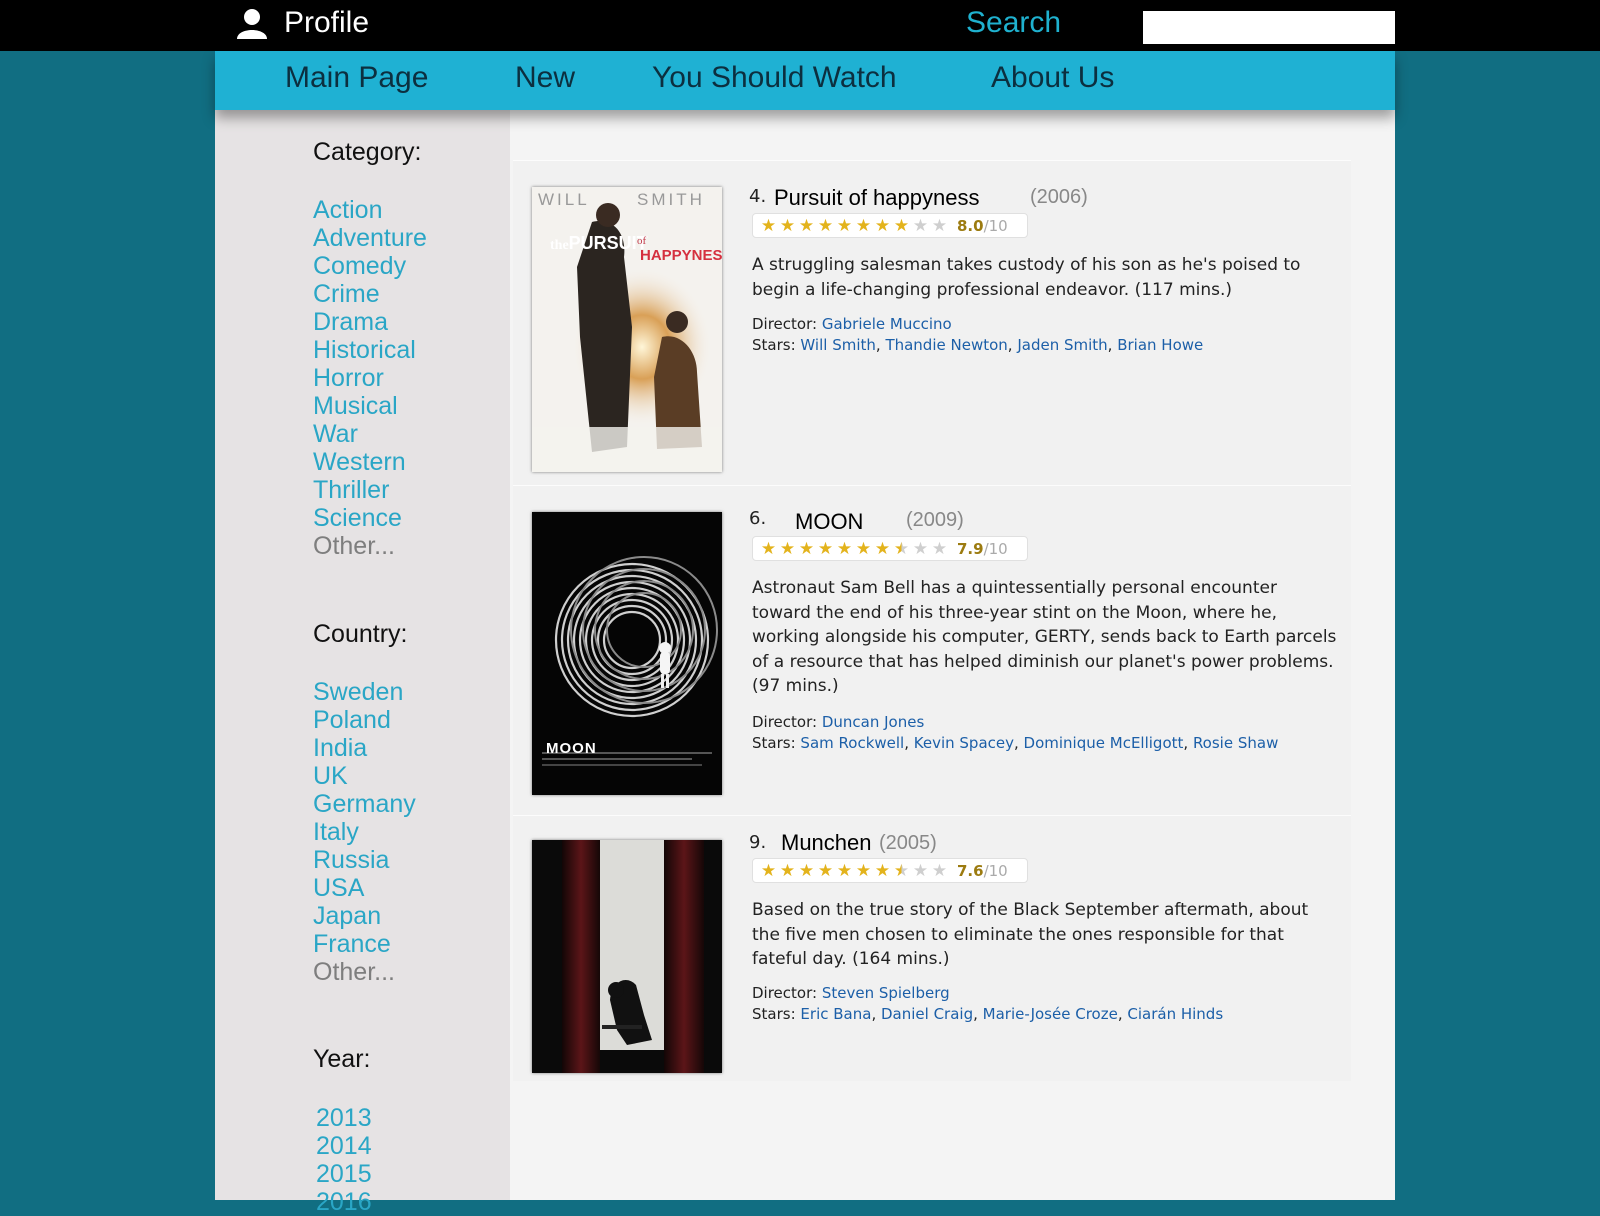  What do you see at coordinates (370, 434) in the screenshot?
I see `category-item: War` at bounding box center [370, 434].